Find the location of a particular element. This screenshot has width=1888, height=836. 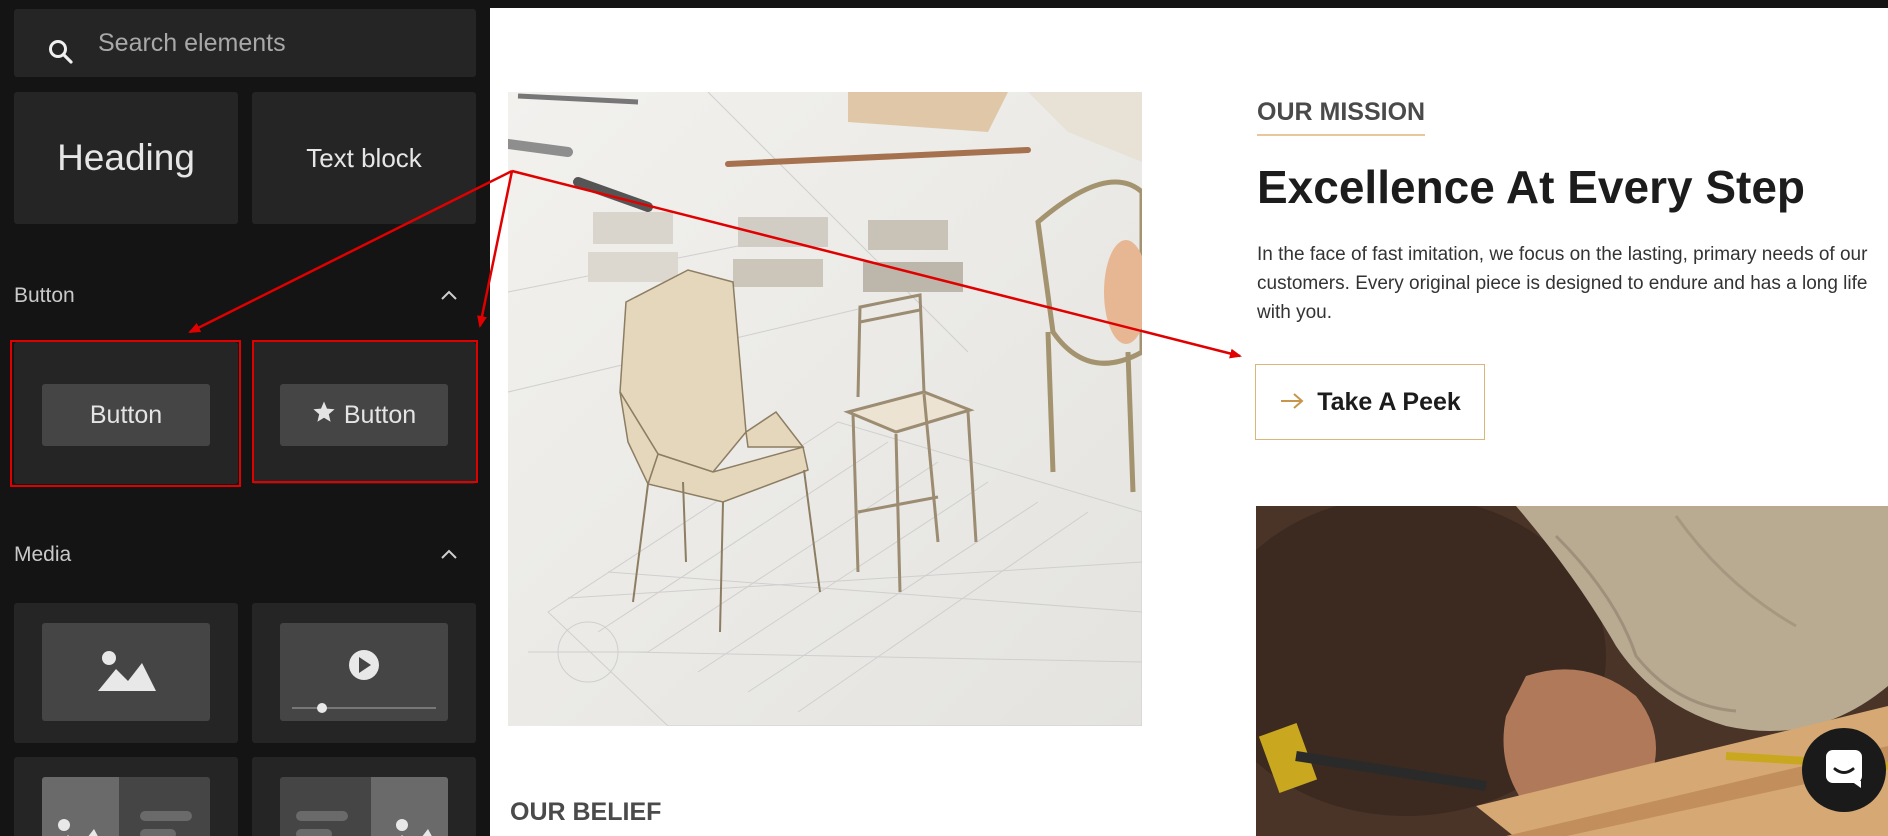

play-icon is located at coordinates (364, 687).